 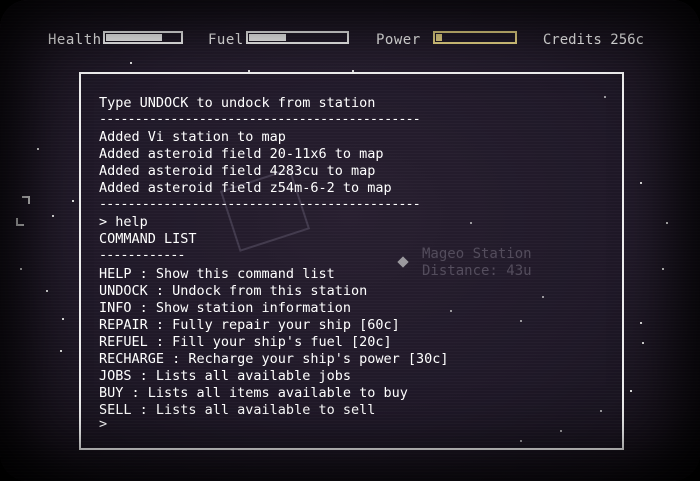 I want to click on command-item: HELP : Show this command list, so click(x=217, y=274).